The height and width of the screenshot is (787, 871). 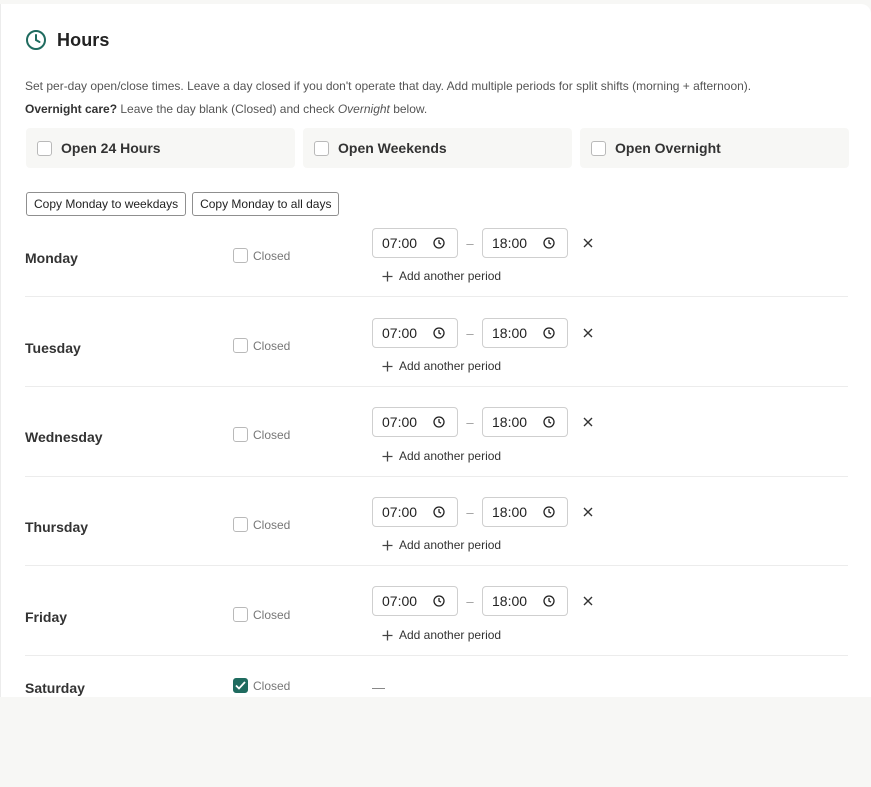 I want to click on option-open-overnight: Open Overnight, so click(x=714, y=148).